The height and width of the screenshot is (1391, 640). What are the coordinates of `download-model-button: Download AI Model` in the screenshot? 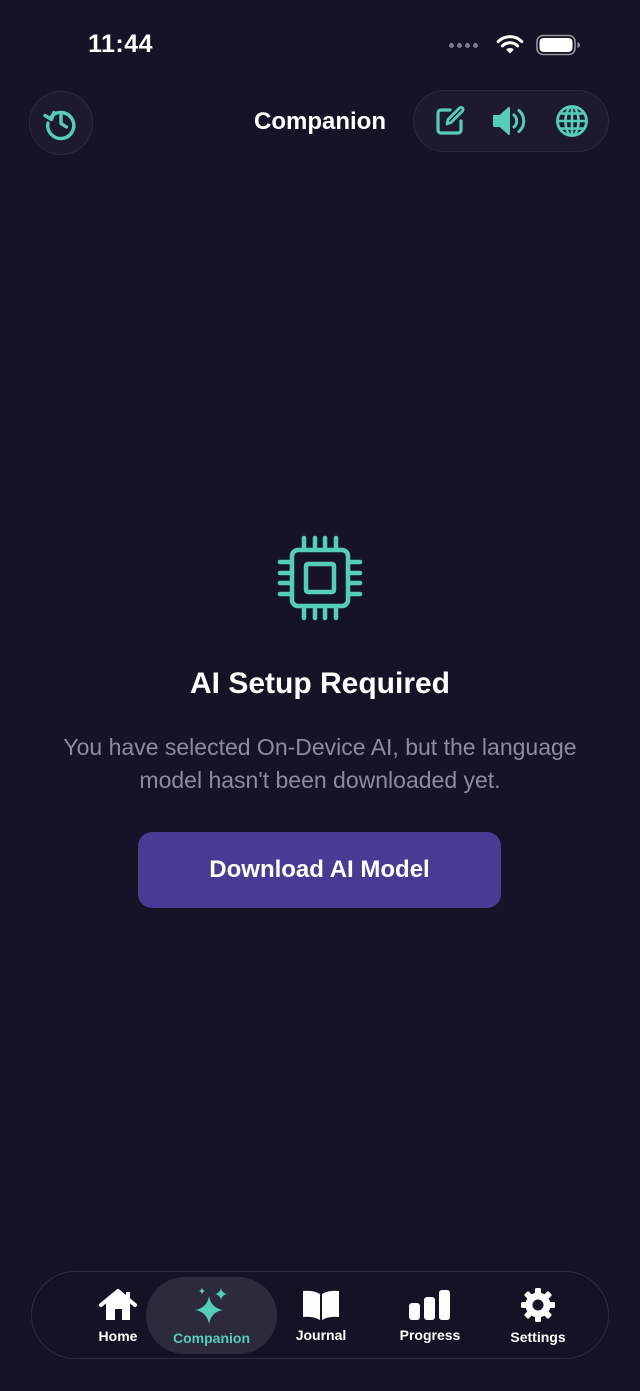 It's located at (319, 870).